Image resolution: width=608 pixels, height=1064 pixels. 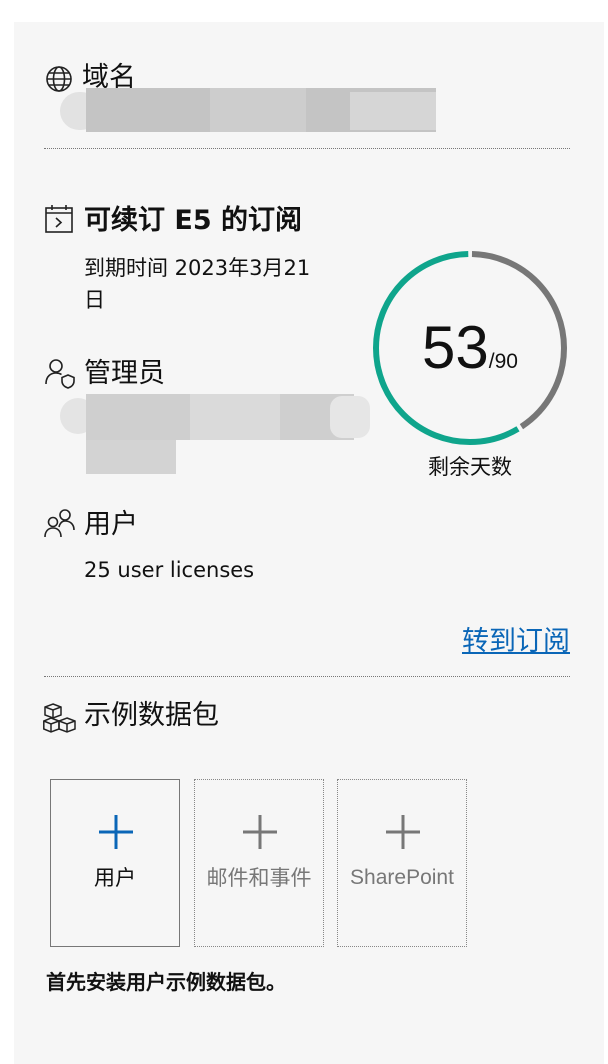 What do you see at coordinates (402, 863) in the screenshot?
I see `sample-pack-sharepoint: SharePoint` at bounding box center [402, 863].